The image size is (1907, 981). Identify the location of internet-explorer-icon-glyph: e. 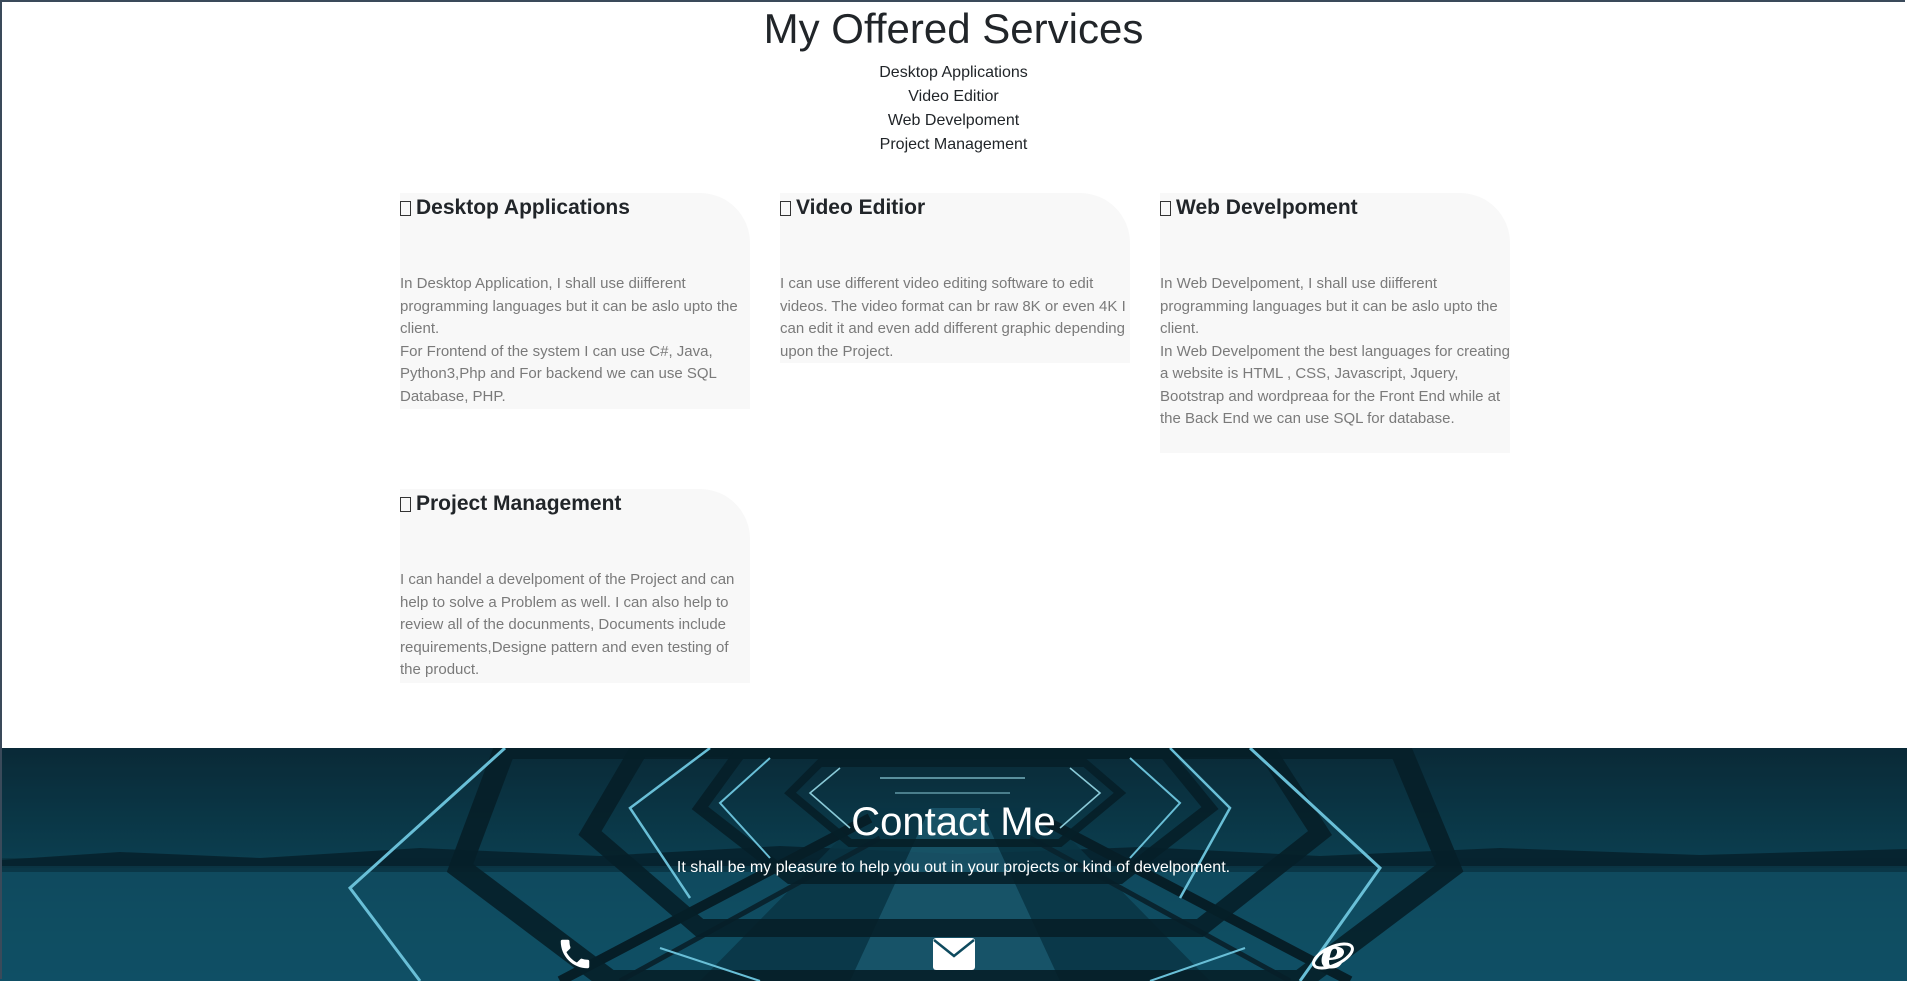
(1333, 954).